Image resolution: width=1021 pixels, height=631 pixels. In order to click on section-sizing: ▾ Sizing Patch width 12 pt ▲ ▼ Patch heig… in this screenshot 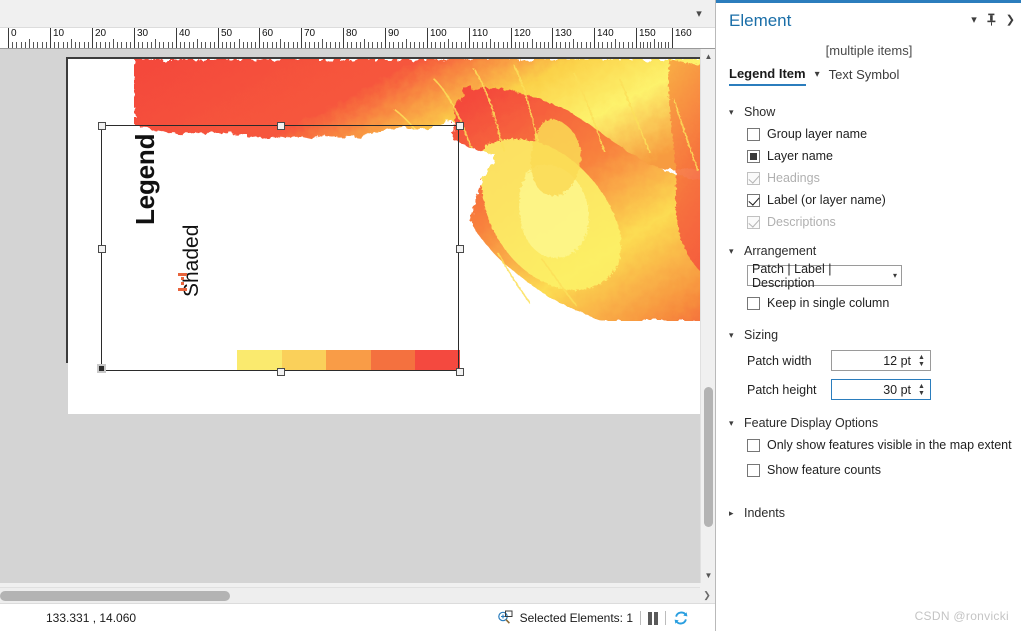, I will do `click(871, 364)`.